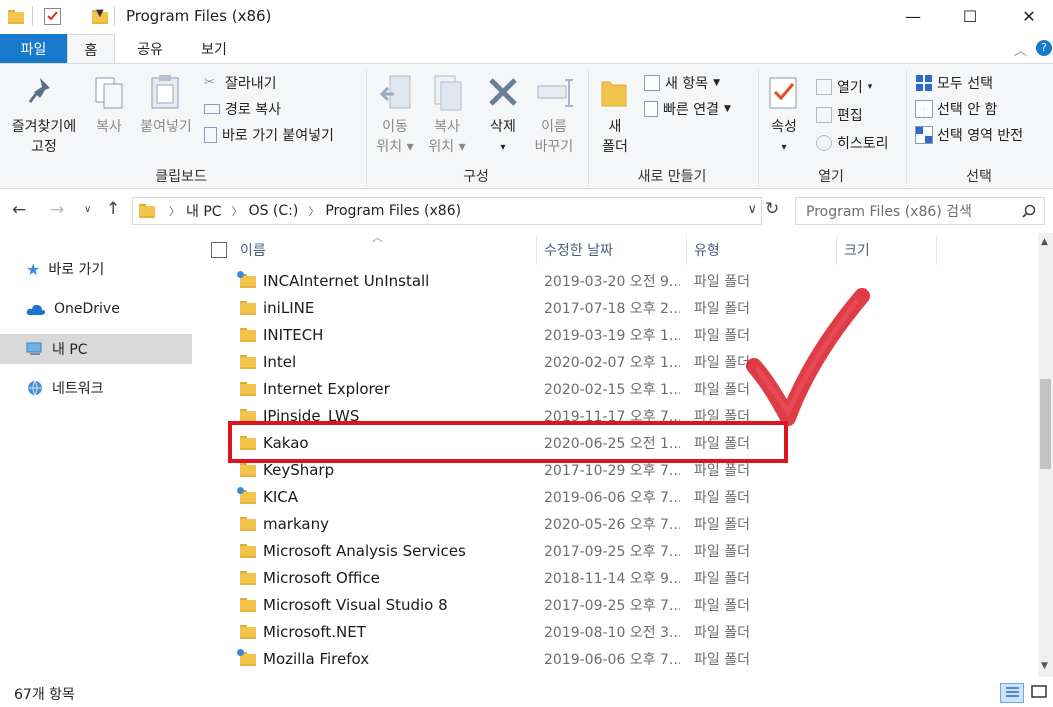 The height and width of the screenshot is (707, 1053). I want to click on file-name-cell: INITECH, so click(281, 334).